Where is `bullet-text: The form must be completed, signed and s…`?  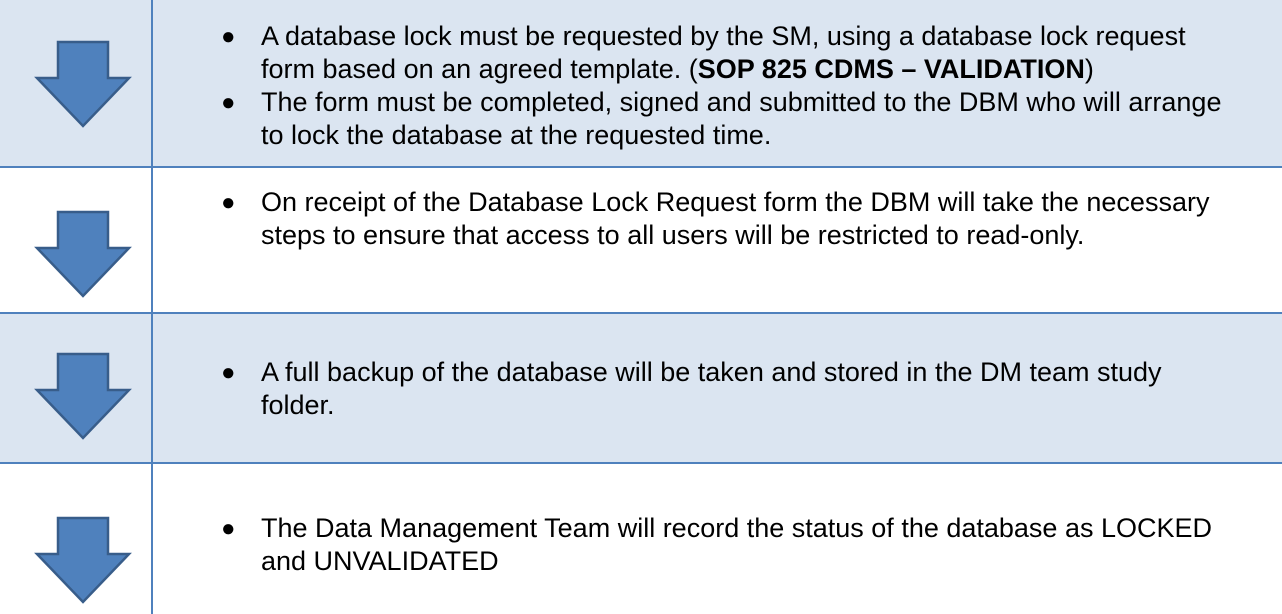 bullet-text: The form must be completed, signed and s… is located at coordinates (741, 118).